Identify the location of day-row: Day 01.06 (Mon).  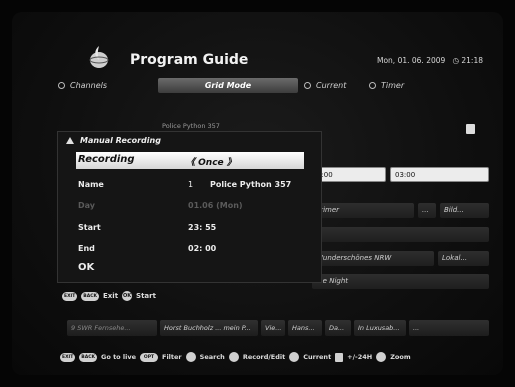
(189, 205).